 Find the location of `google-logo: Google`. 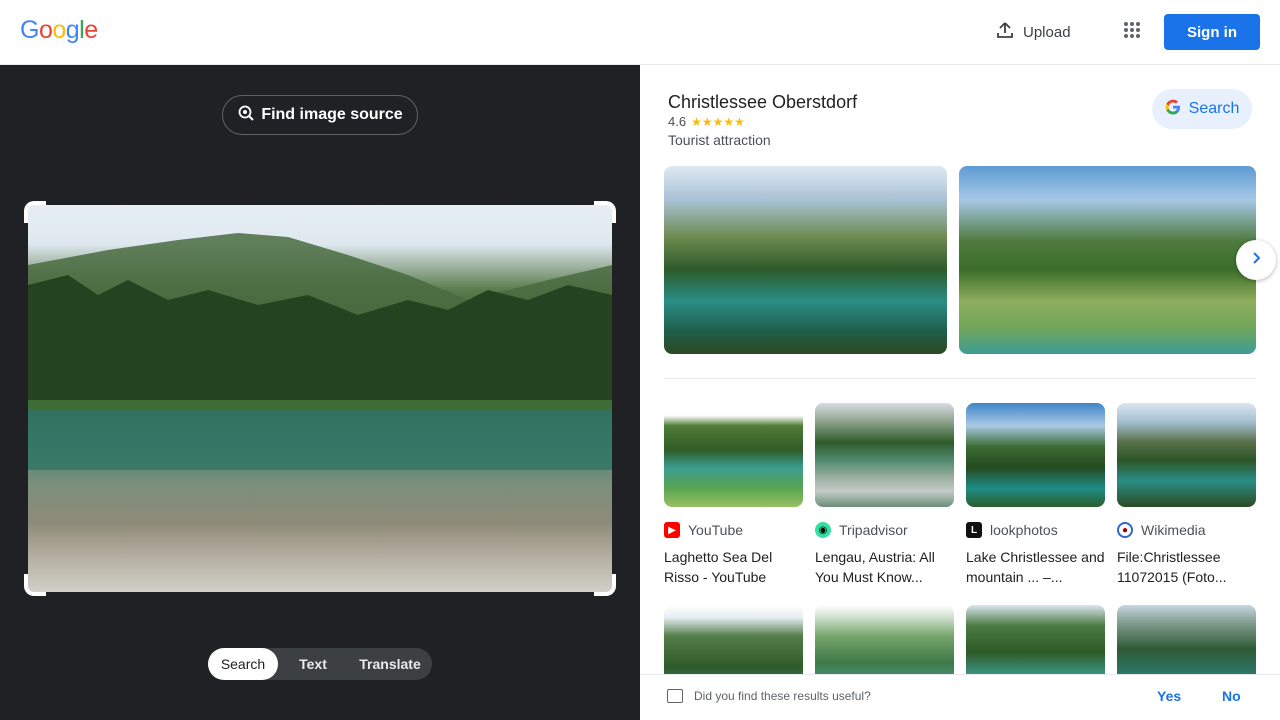

google-logo: Google is located at coordinates (59, 30).